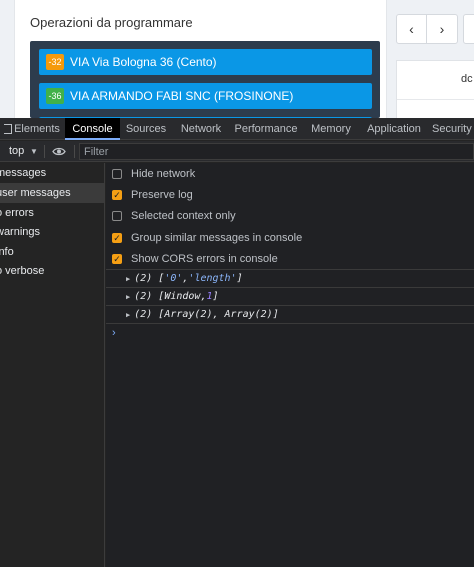 The height and width of the screenshot is (567, 474). I want to click on log-prefix: (2) [Array(2), Array(2)], so click(206, 314).